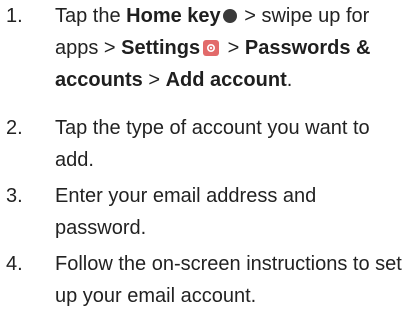 Image resolution: width=410 pixels, height=313 pixels. I want to click on step-text-segment: ., so click(289, 80).